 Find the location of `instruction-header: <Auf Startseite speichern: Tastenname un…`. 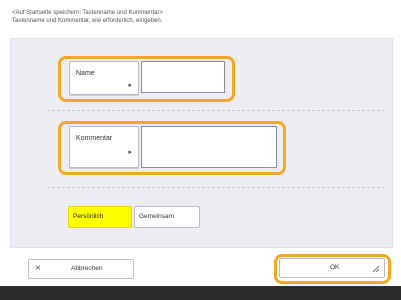

instruction-header: <Auf Startseite speichern: Tastenname un… is located at coordinates (200, 19).